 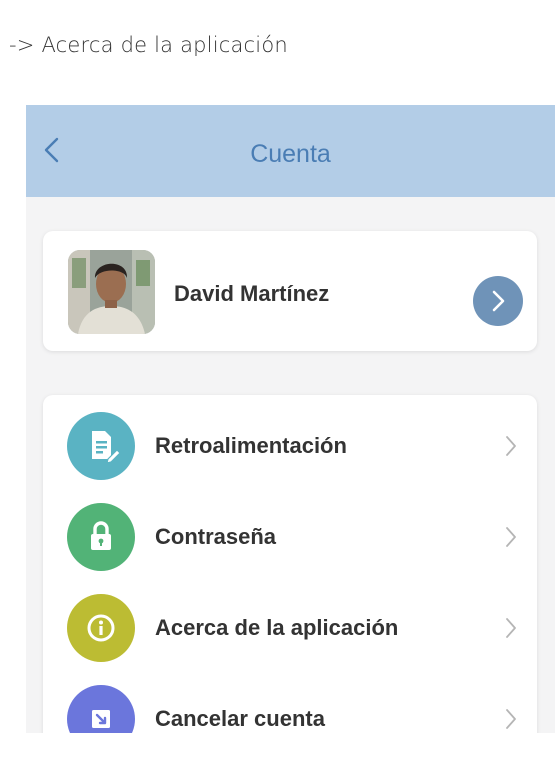 I want to click on profile-arrow-button, so click(x=498, y=301).